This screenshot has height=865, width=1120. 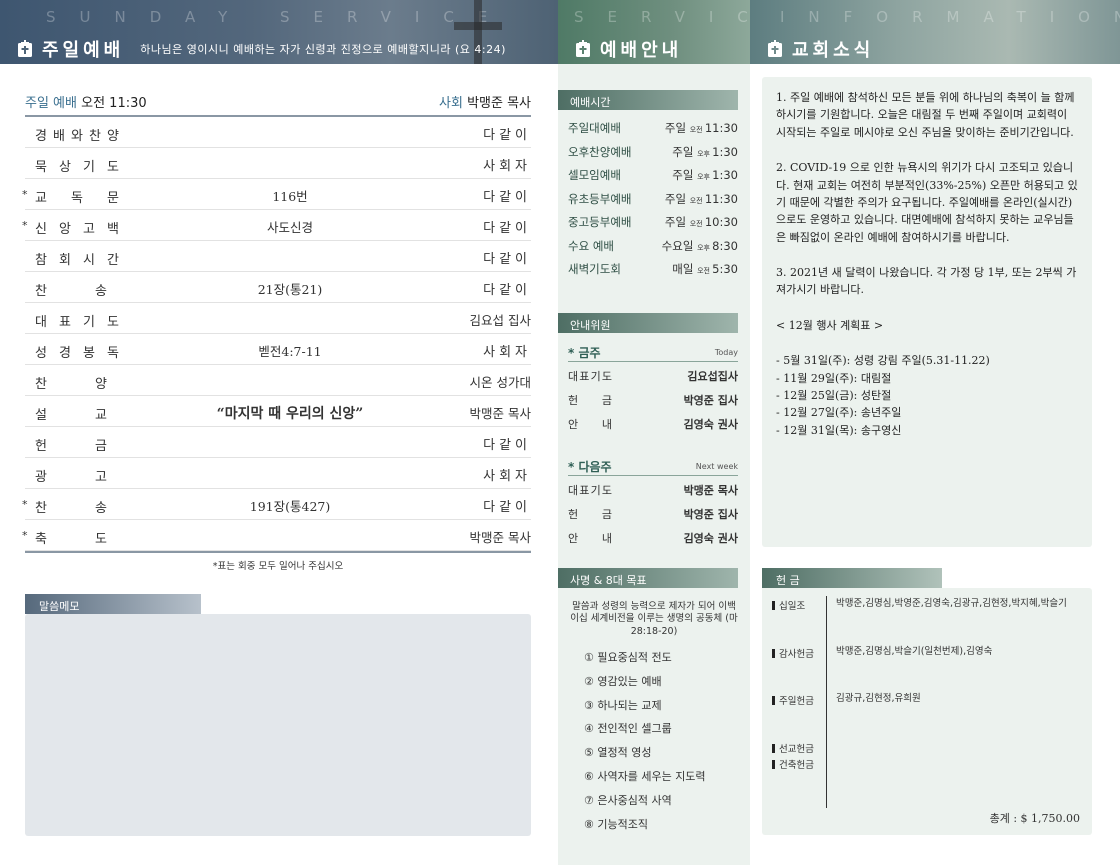 What do you see at coordinates (95, 136) in the screenshot?
I see `order-label-char: 찬` at bounding box center [95, 136].